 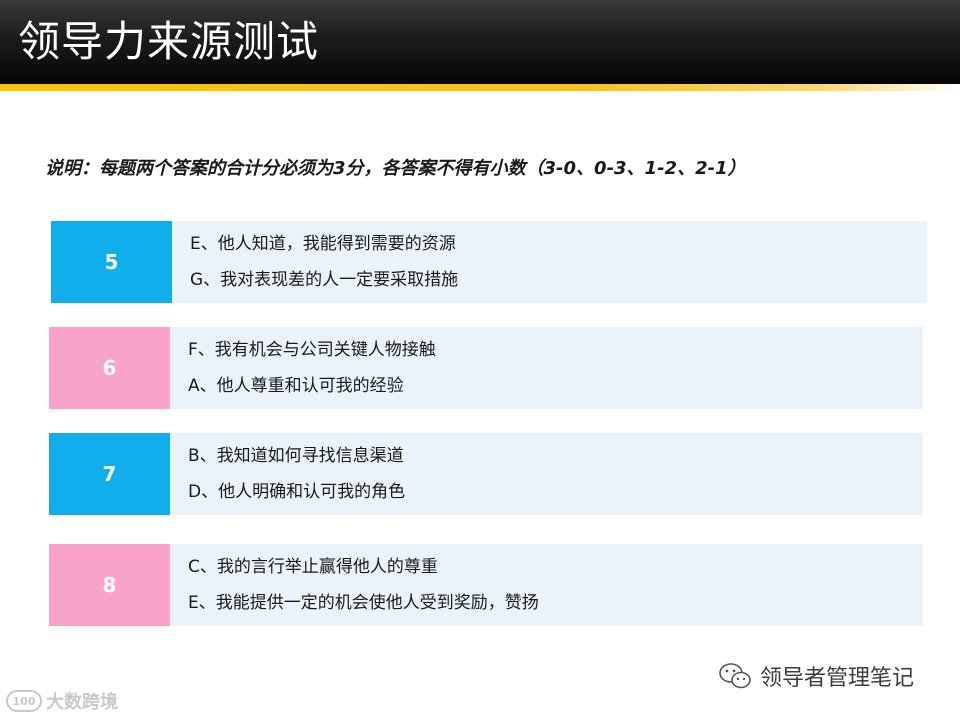 I want to click on question-number-badge: 6, so click(x=109, y=368).